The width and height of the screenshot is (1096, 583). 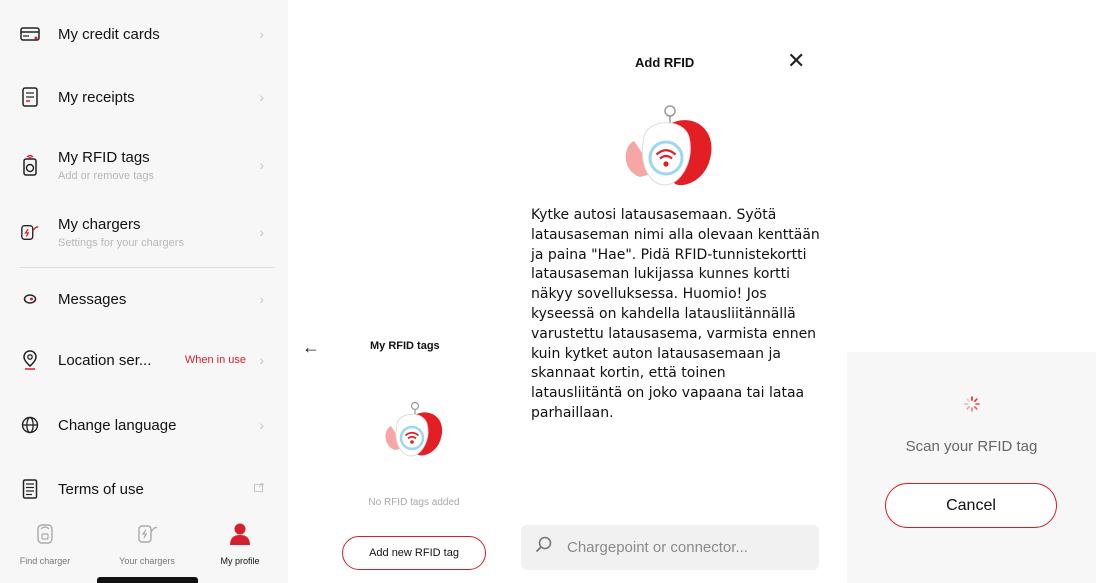 What do you see at coordinates (106, 175) in the screenshot?
I see `menu-sublabel: Add or remove tags` at bounding box center [106, 175].